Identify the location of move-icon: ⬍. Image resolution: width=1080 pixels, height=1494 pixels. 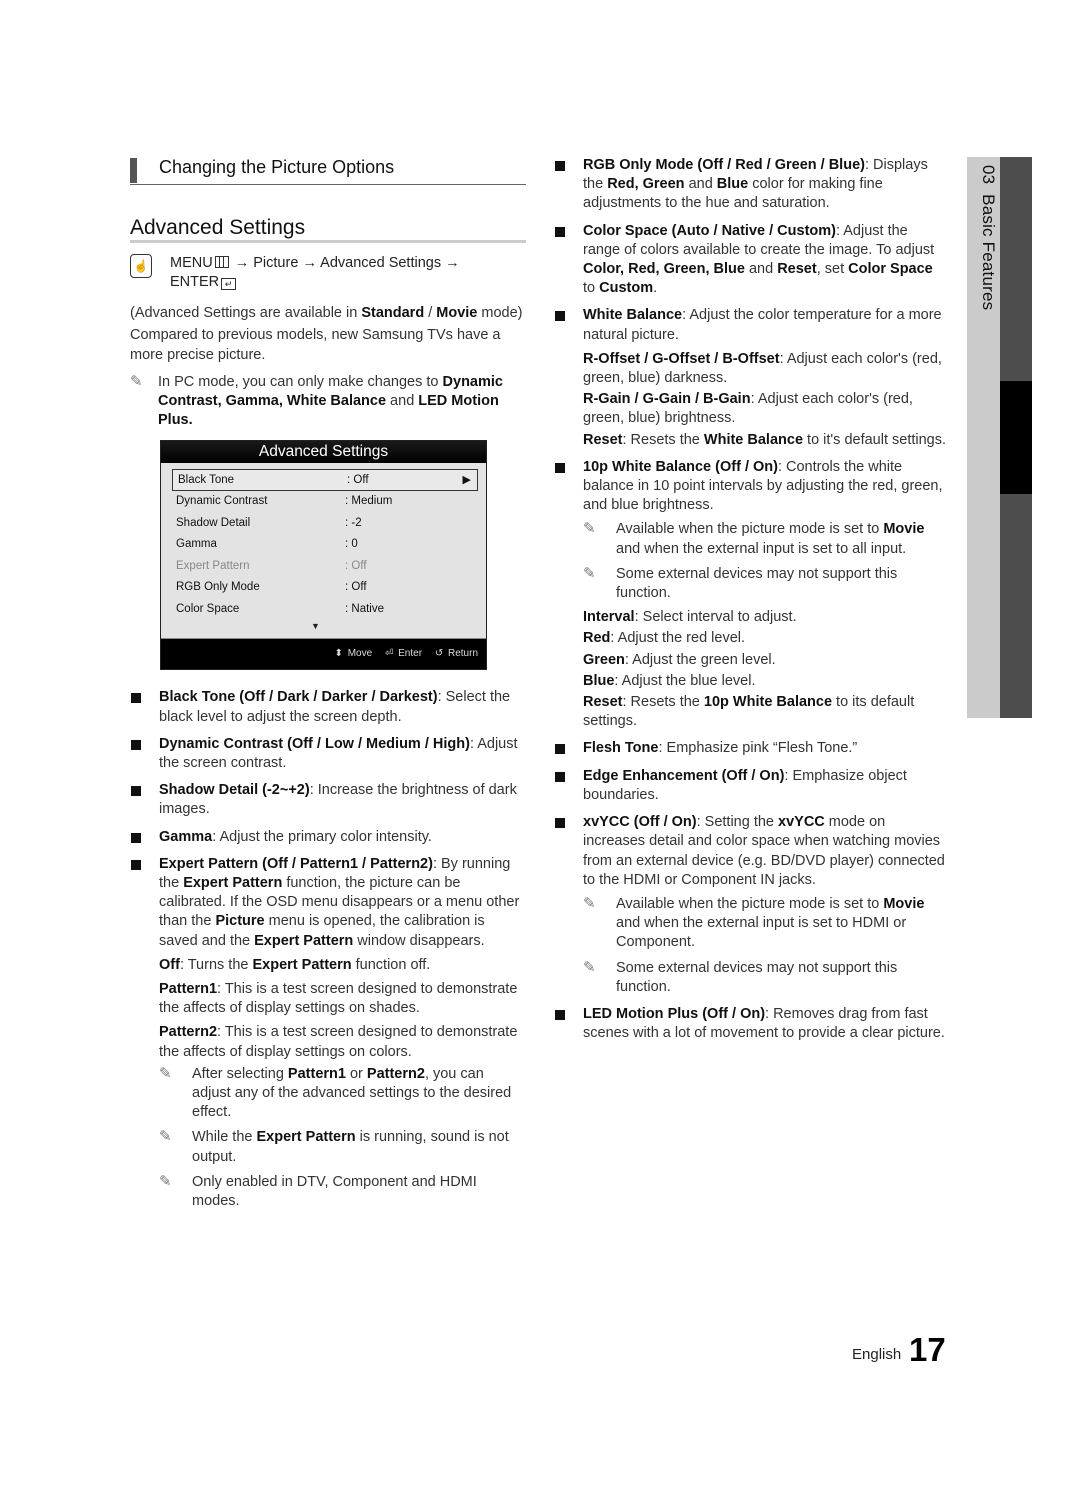
(338, 654).